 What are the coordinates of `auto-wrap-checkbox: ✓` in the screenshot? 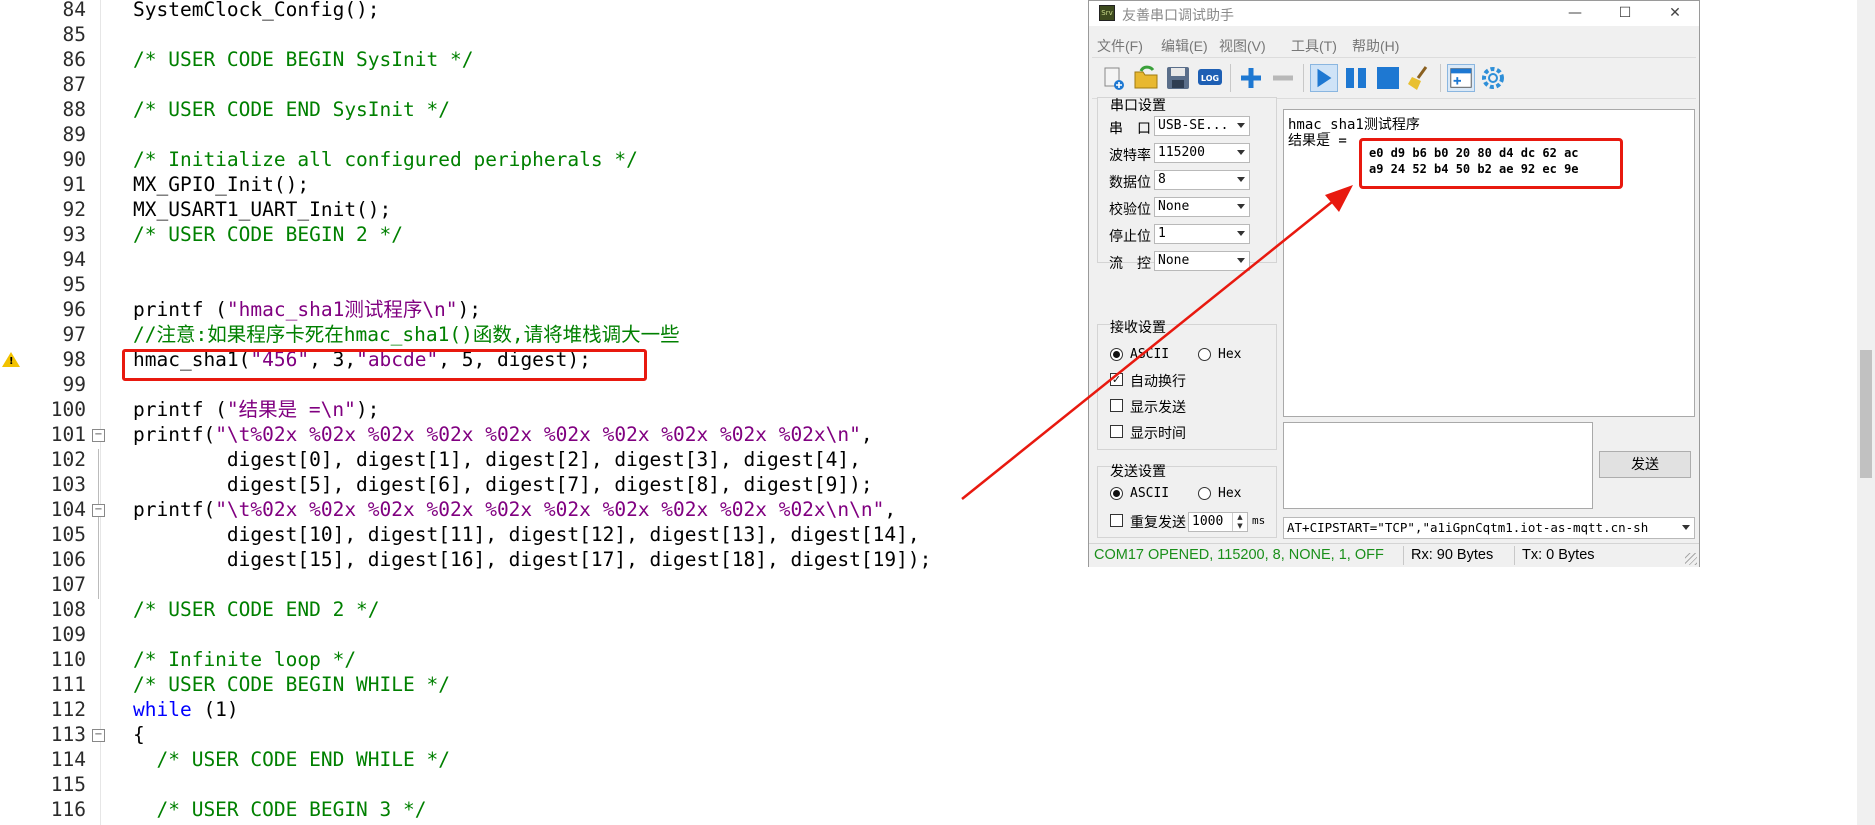 It's located at (1116, 379).